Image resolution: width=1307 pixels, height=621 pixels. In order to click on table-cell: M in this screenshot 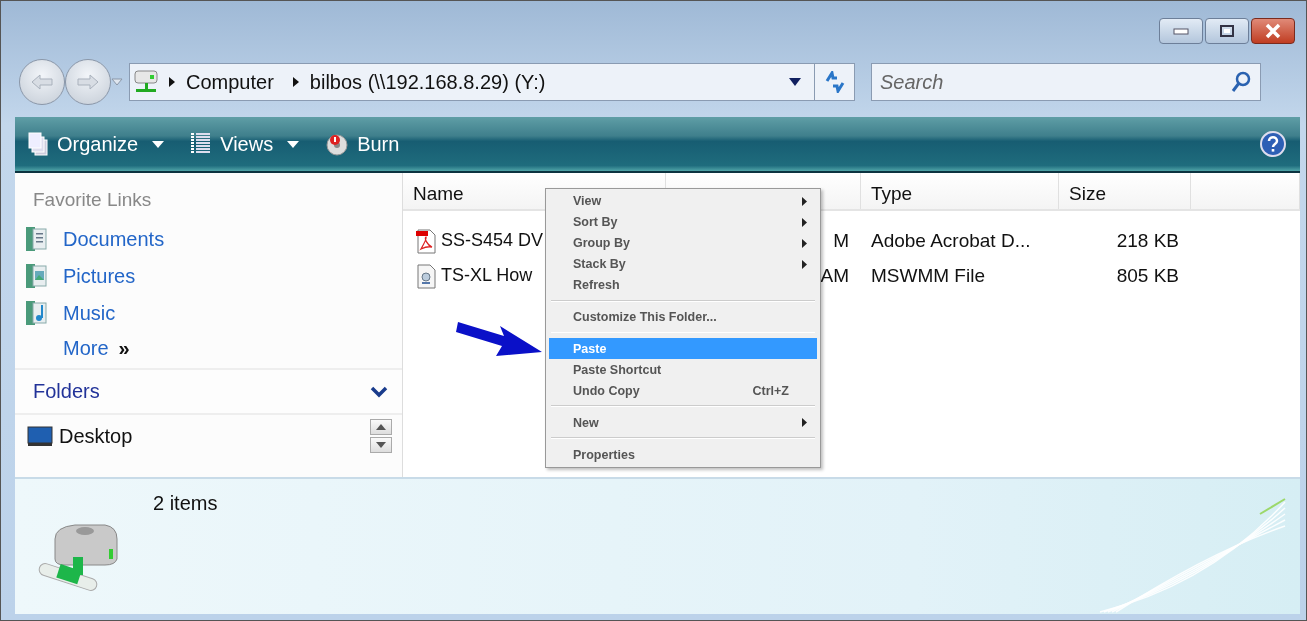, I will do `click(841, 240)`.